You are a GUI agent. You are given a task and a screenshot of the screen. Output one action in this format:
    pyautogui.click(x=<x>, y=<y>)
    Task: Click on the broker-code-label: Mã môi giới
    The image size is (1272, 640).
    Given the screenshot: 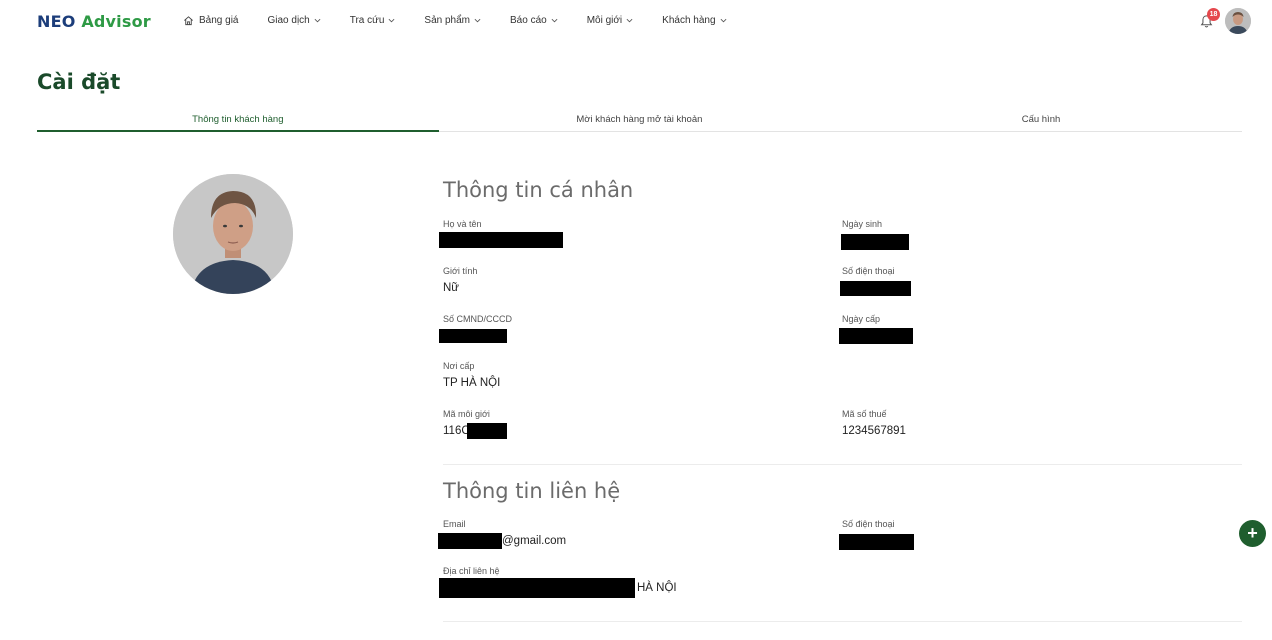 What is the action you would take?
    pyautogui.click(x=466, y=414)
    